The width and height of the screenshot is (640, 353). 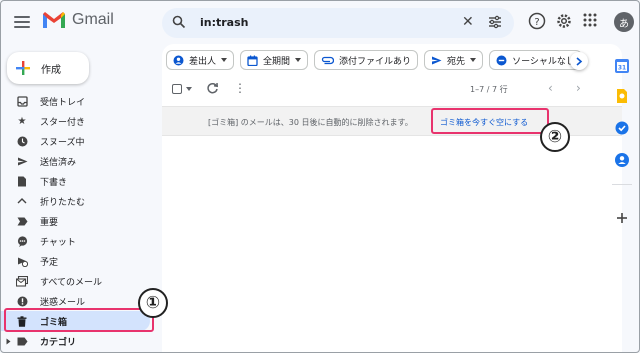 I want to click on next-page-icon: ›, so click(x=578, y=88).